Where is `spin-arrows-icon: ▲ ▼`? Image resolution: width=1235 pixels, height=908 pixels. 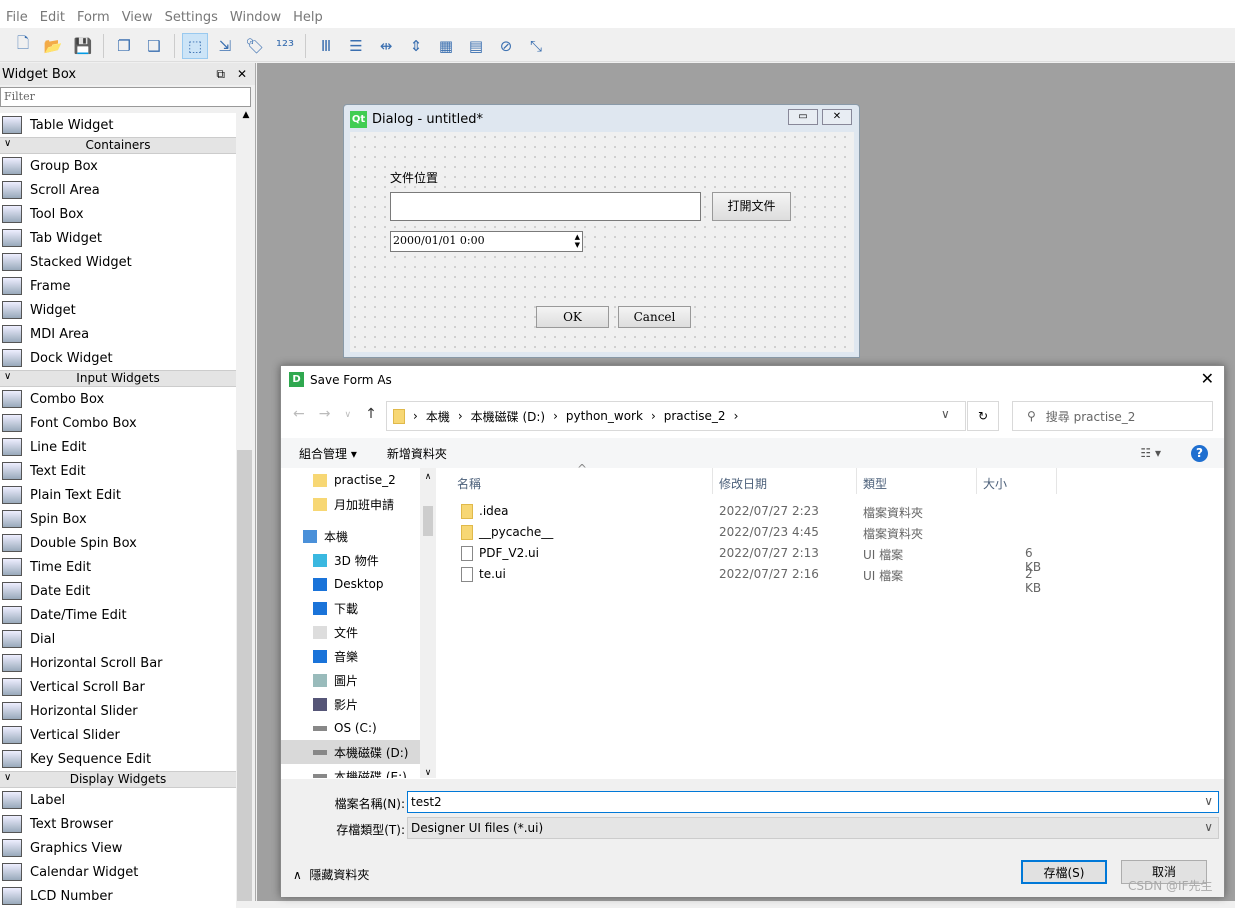 spin-arrows-icon: ▲ ▼ is located at coordinates (577, 241).